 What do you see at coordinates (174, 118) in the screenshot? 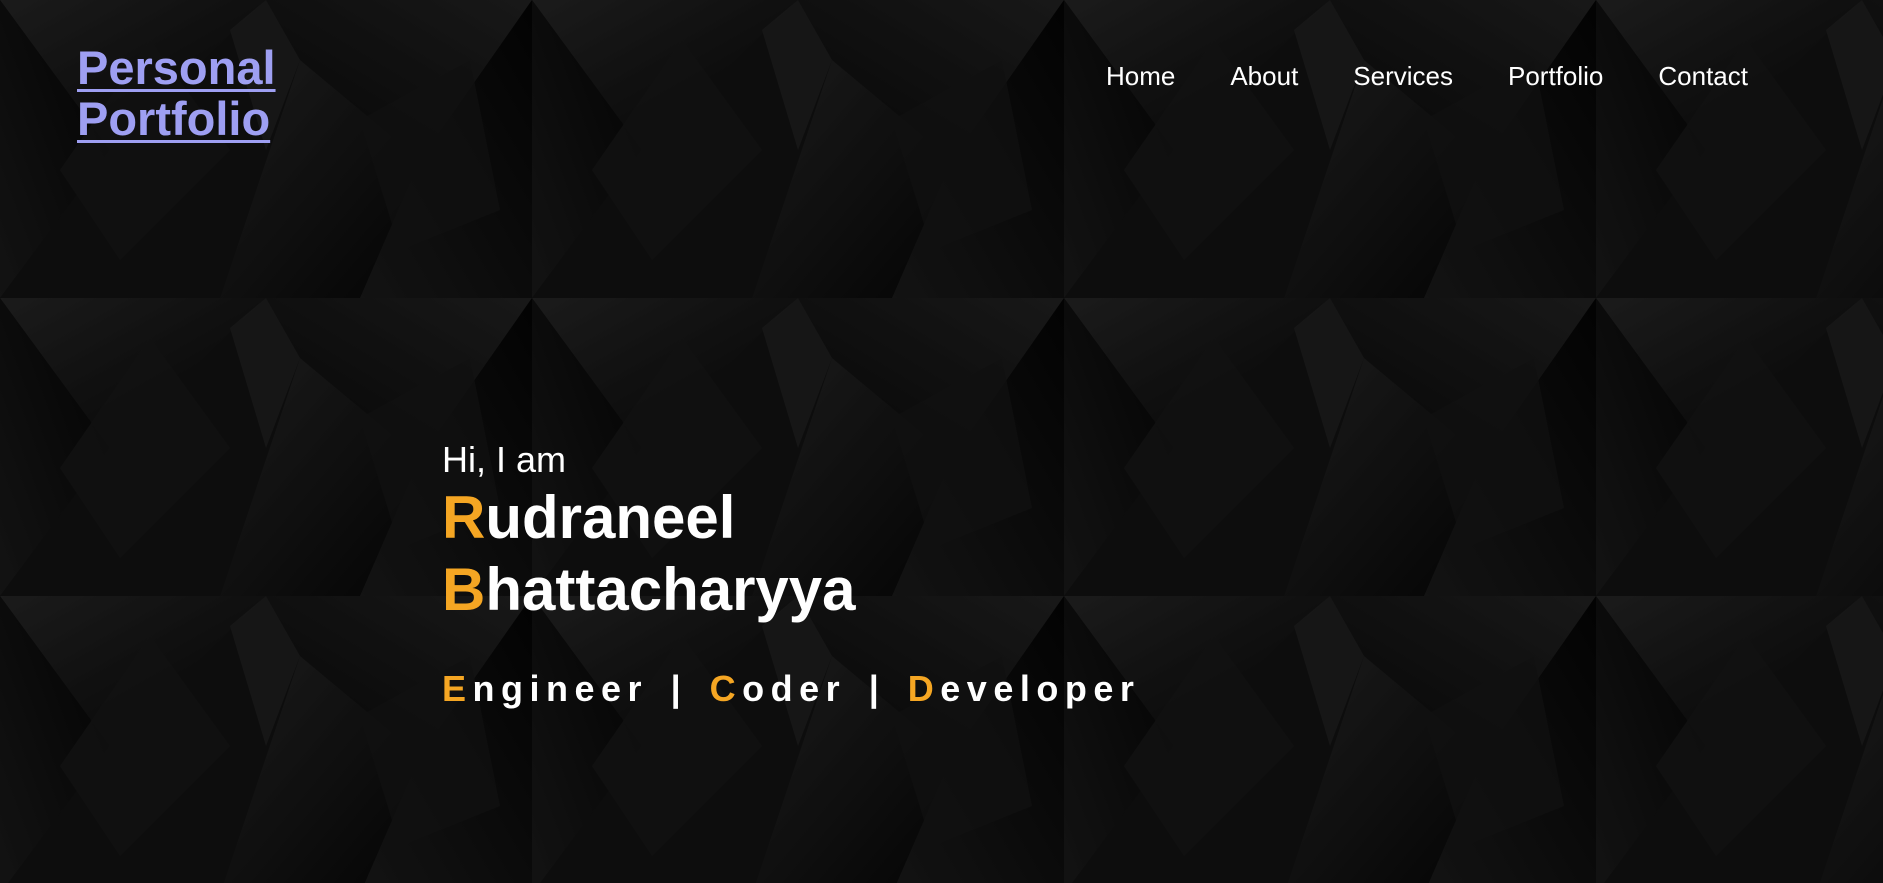
I see `logo-line-2: Portfolio` at bounding box center [174, 118].